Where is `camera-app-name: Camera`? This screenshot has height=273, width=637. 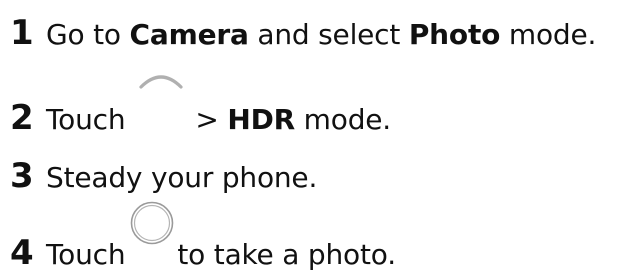
camera-app-name: Camera is located at coordinates (189, 34).